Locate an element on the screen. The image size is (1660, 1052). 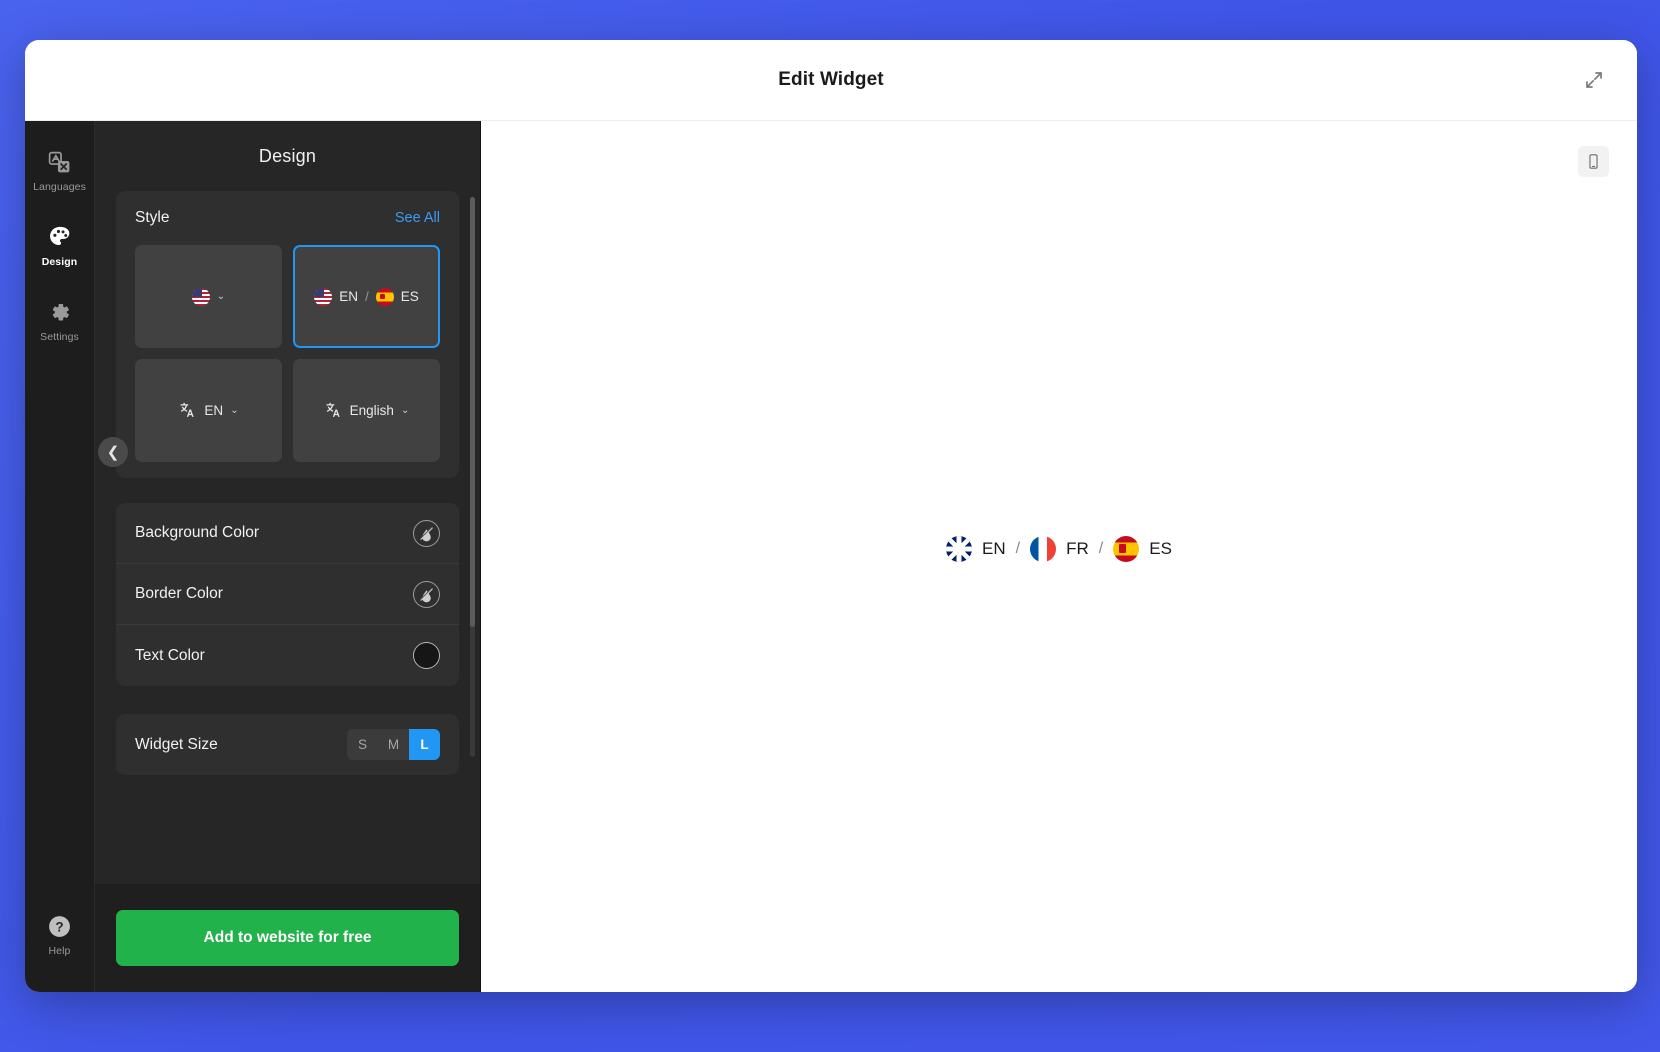
widget-size-group: Widget Size S M L is located at coordinates (287, 744).